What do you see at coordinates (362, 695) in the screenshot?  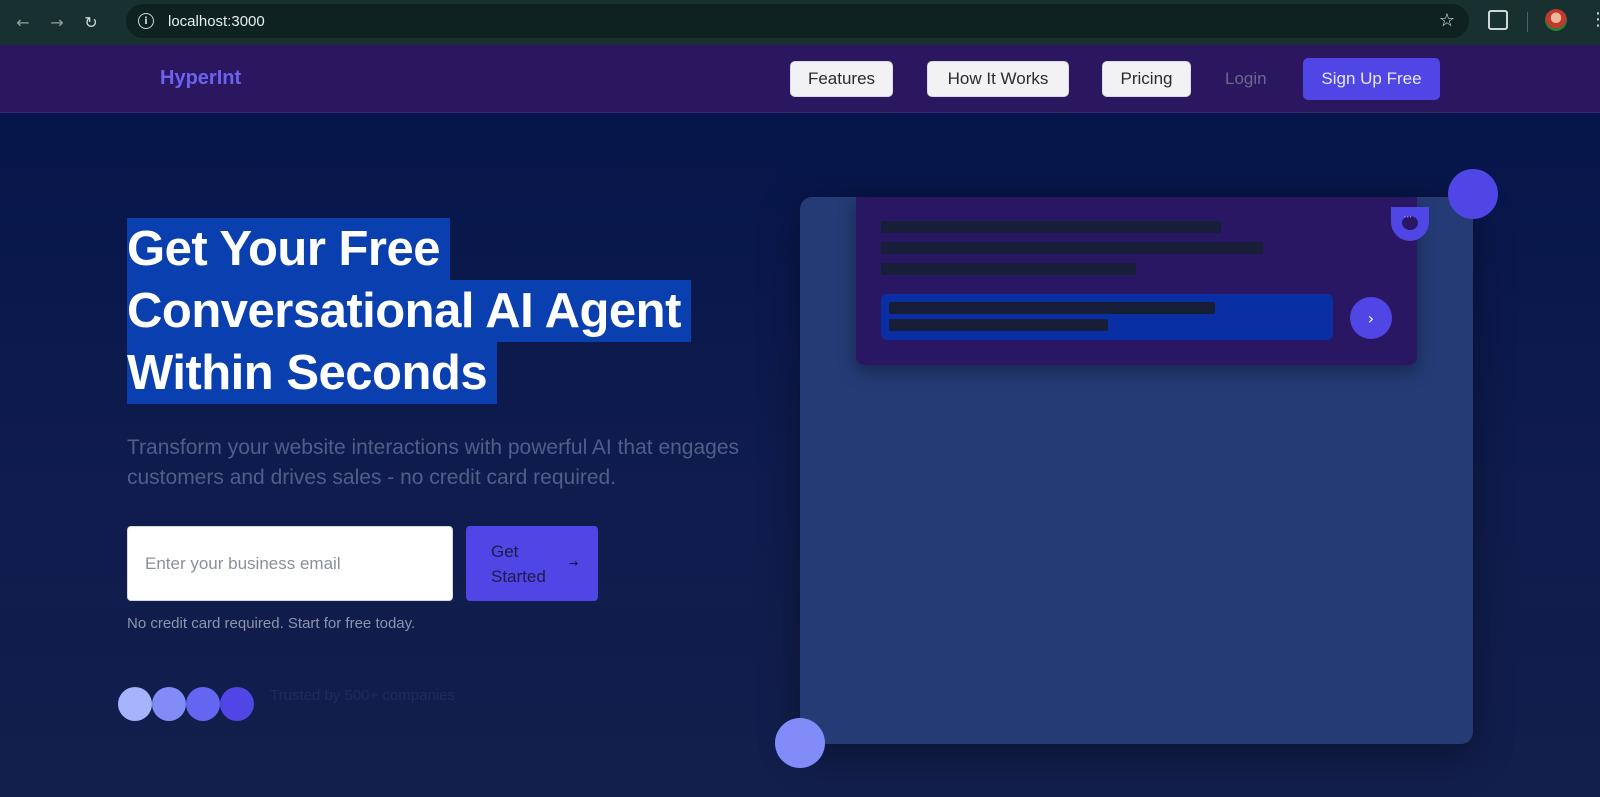 I see `trusted-by-text: Trusted by 500+ companies` at bounding box center [362, 695].